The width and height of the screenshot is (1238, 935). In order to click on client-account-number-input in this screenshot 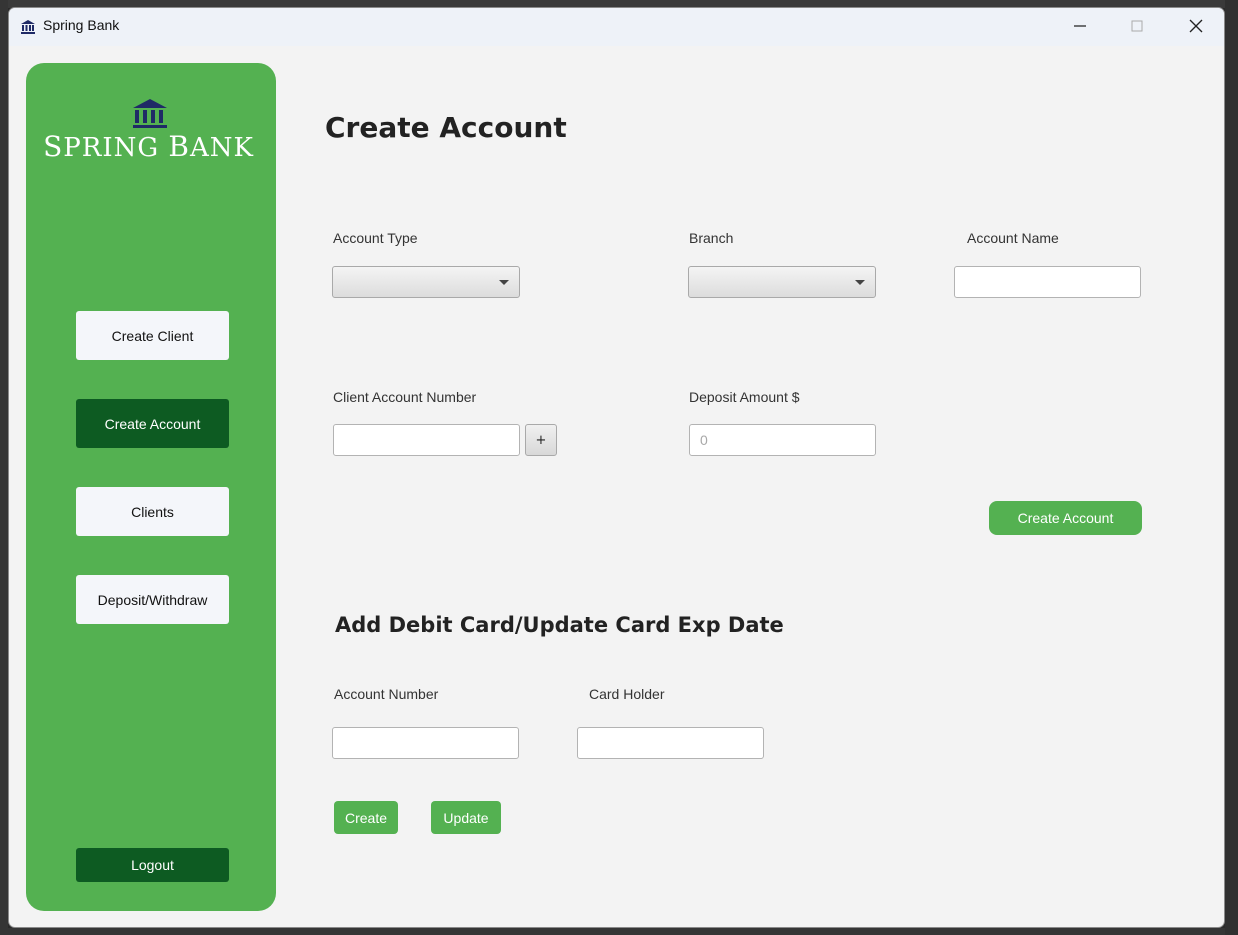, I will do `click(426, 440)`.